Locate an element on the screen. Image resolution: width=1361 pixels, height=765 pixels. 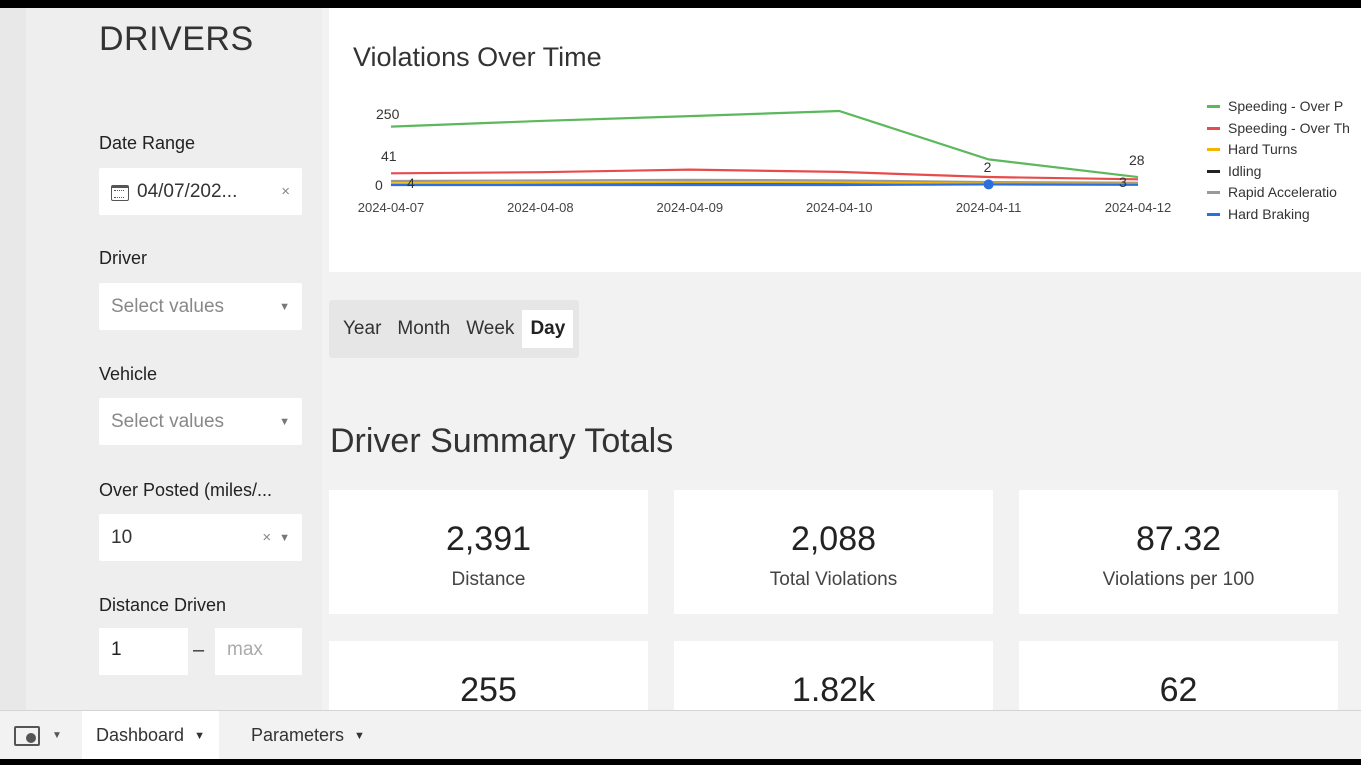
distance-min-input: 1 is located at coordinates (143, 651).